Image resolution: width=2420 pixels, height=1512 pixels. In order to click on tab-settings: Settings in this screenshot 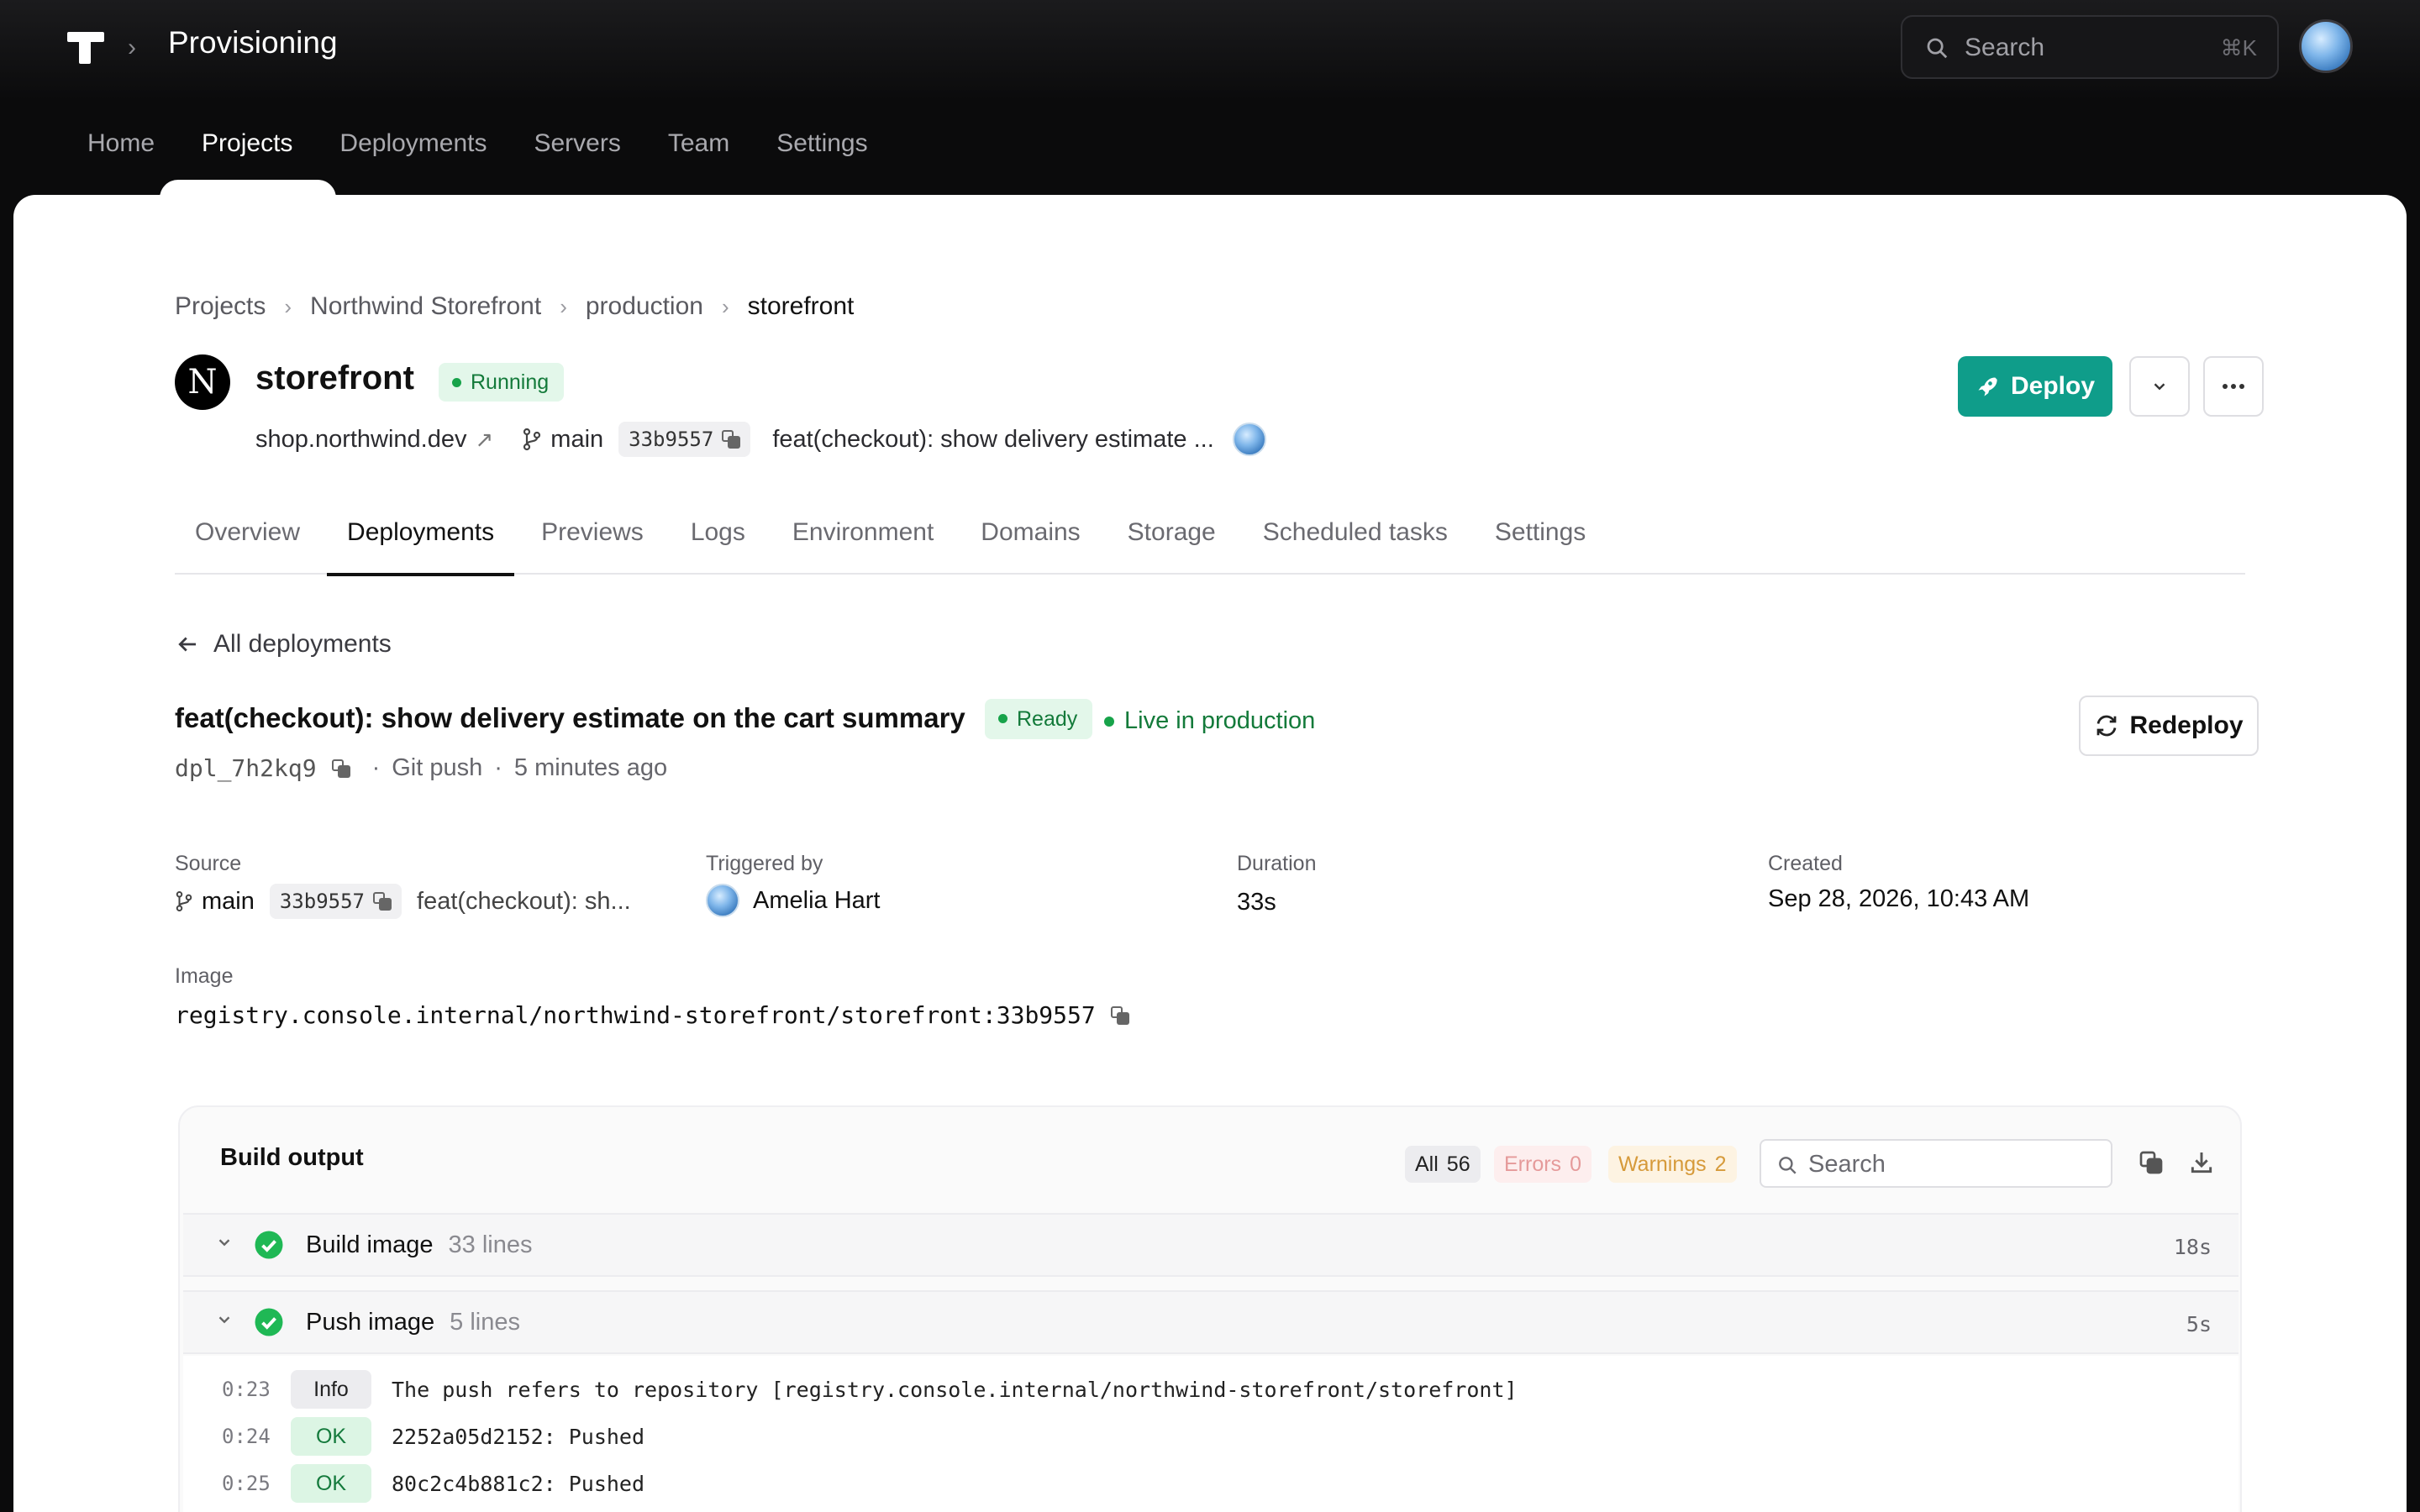, I will do `click(1540, 543)`.